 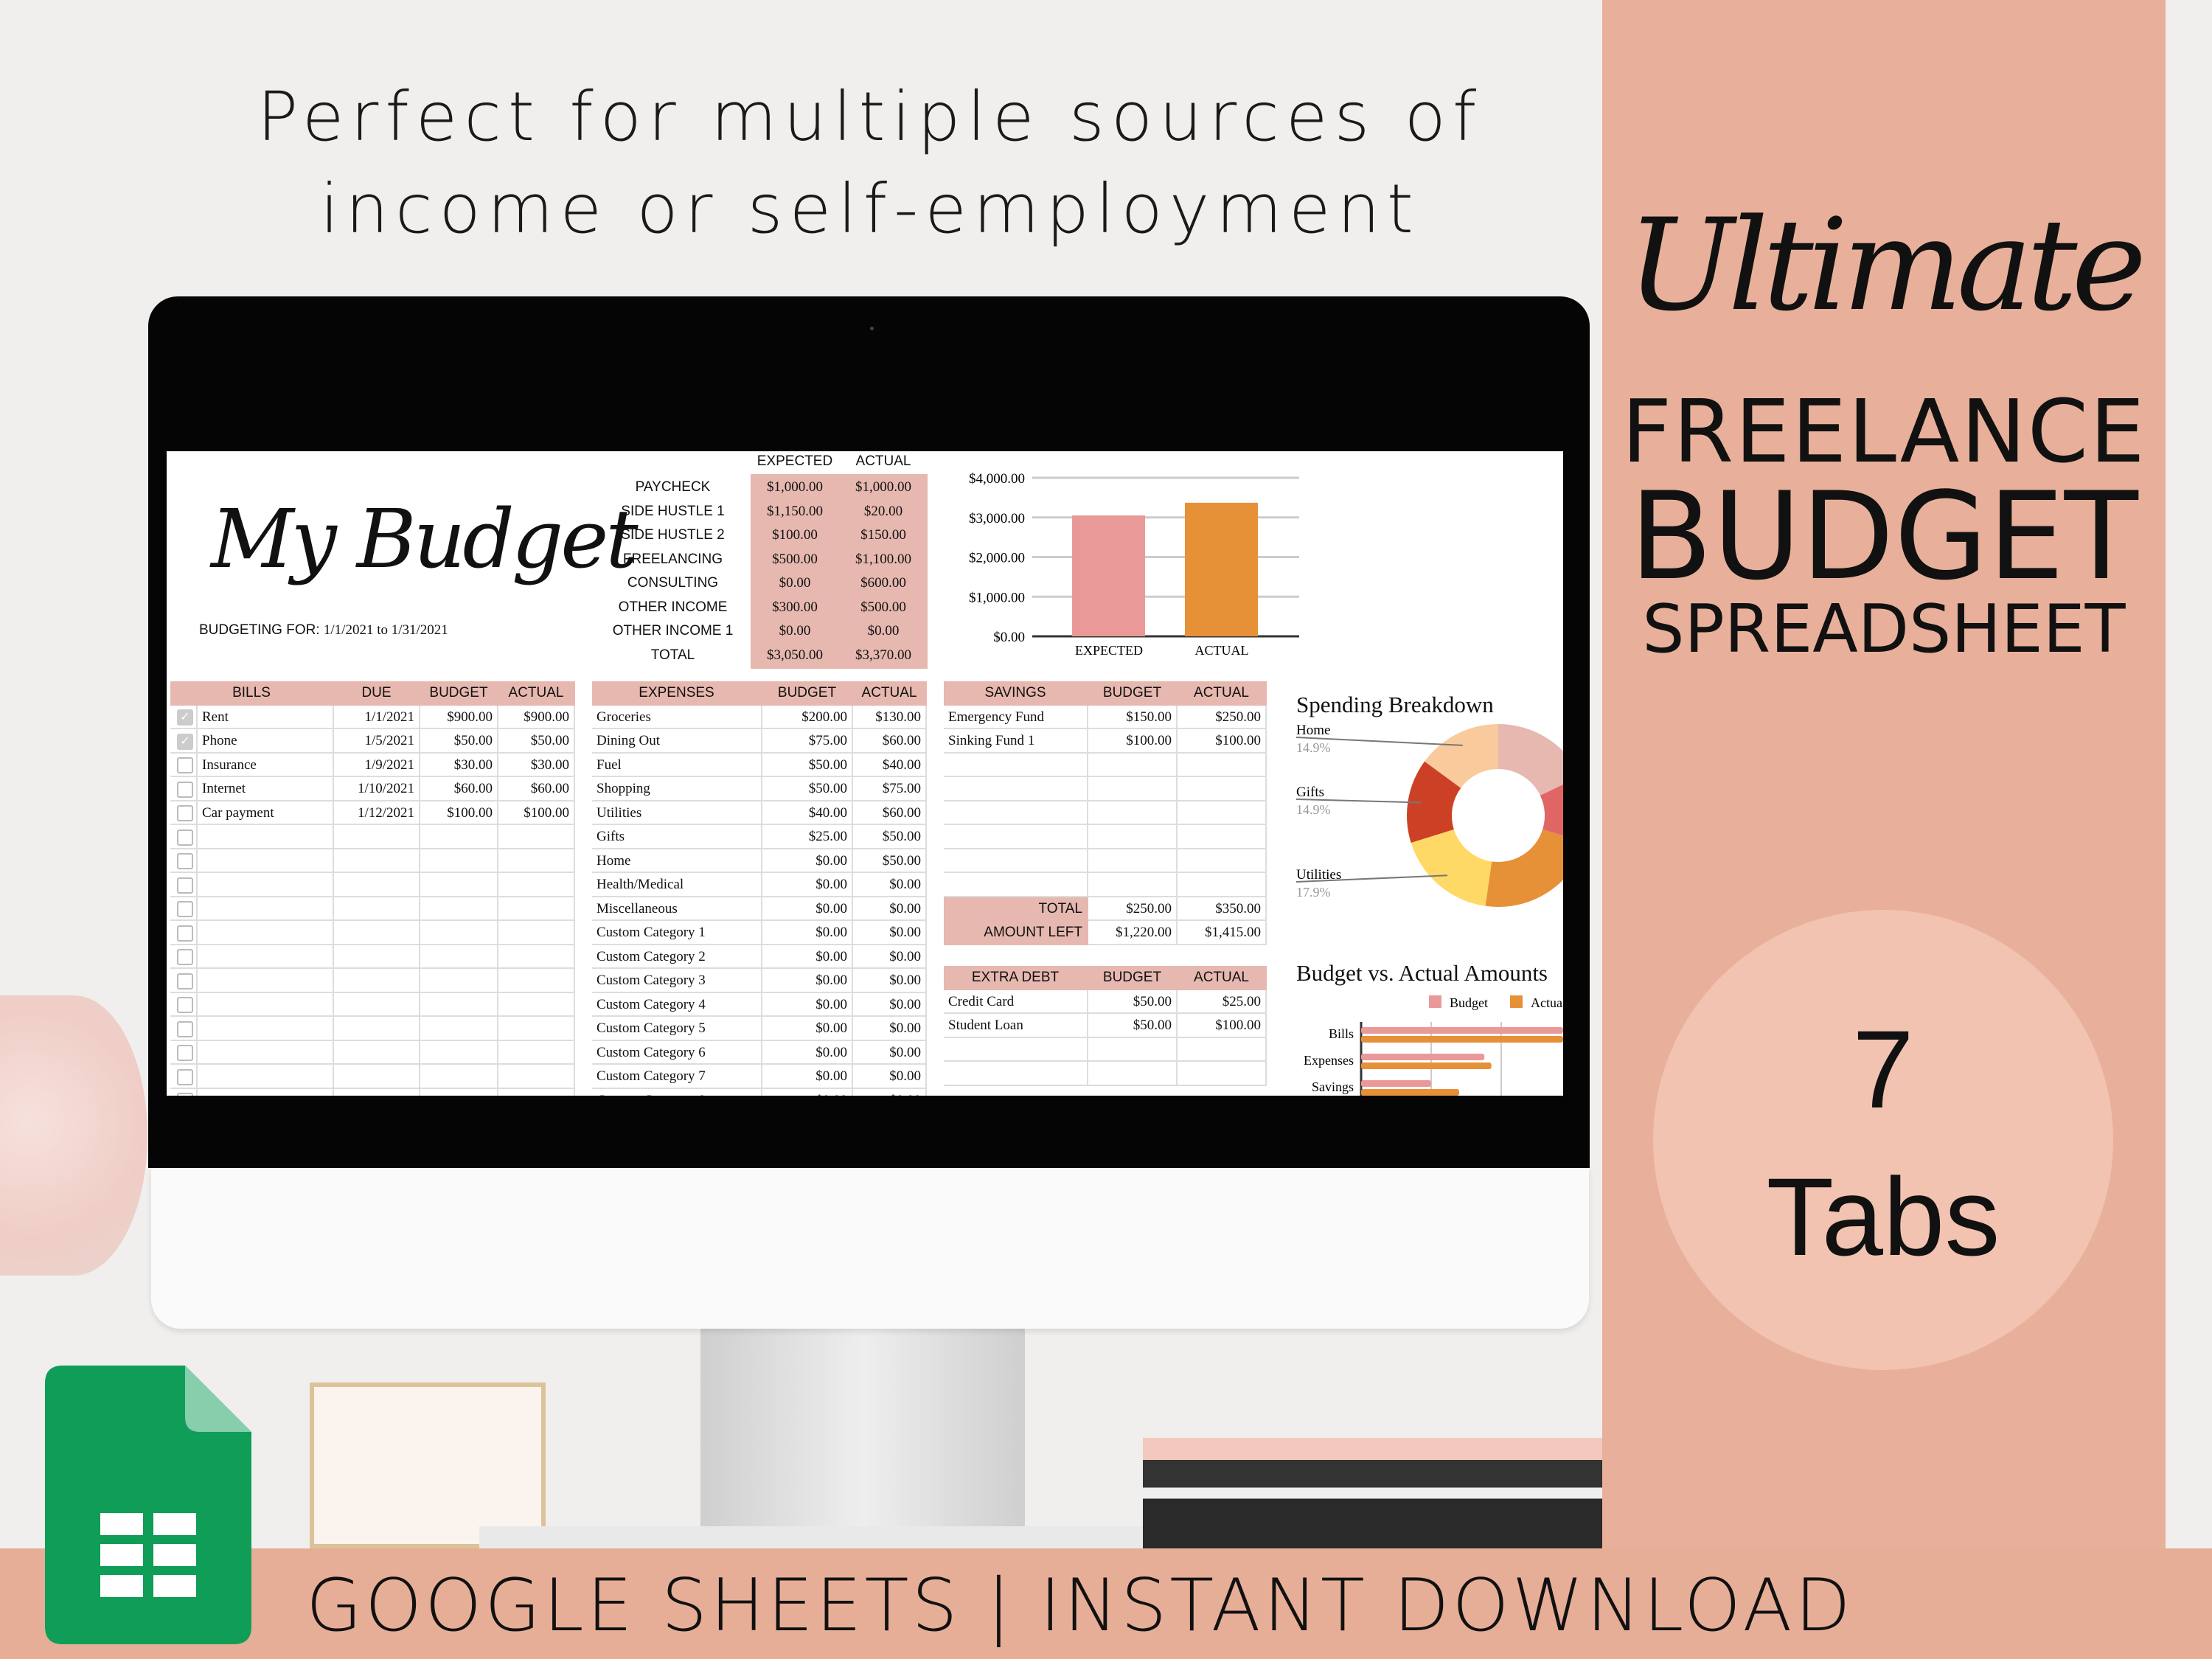 I want to click on tabs-count: 7, so click(x=1883, y=1069).